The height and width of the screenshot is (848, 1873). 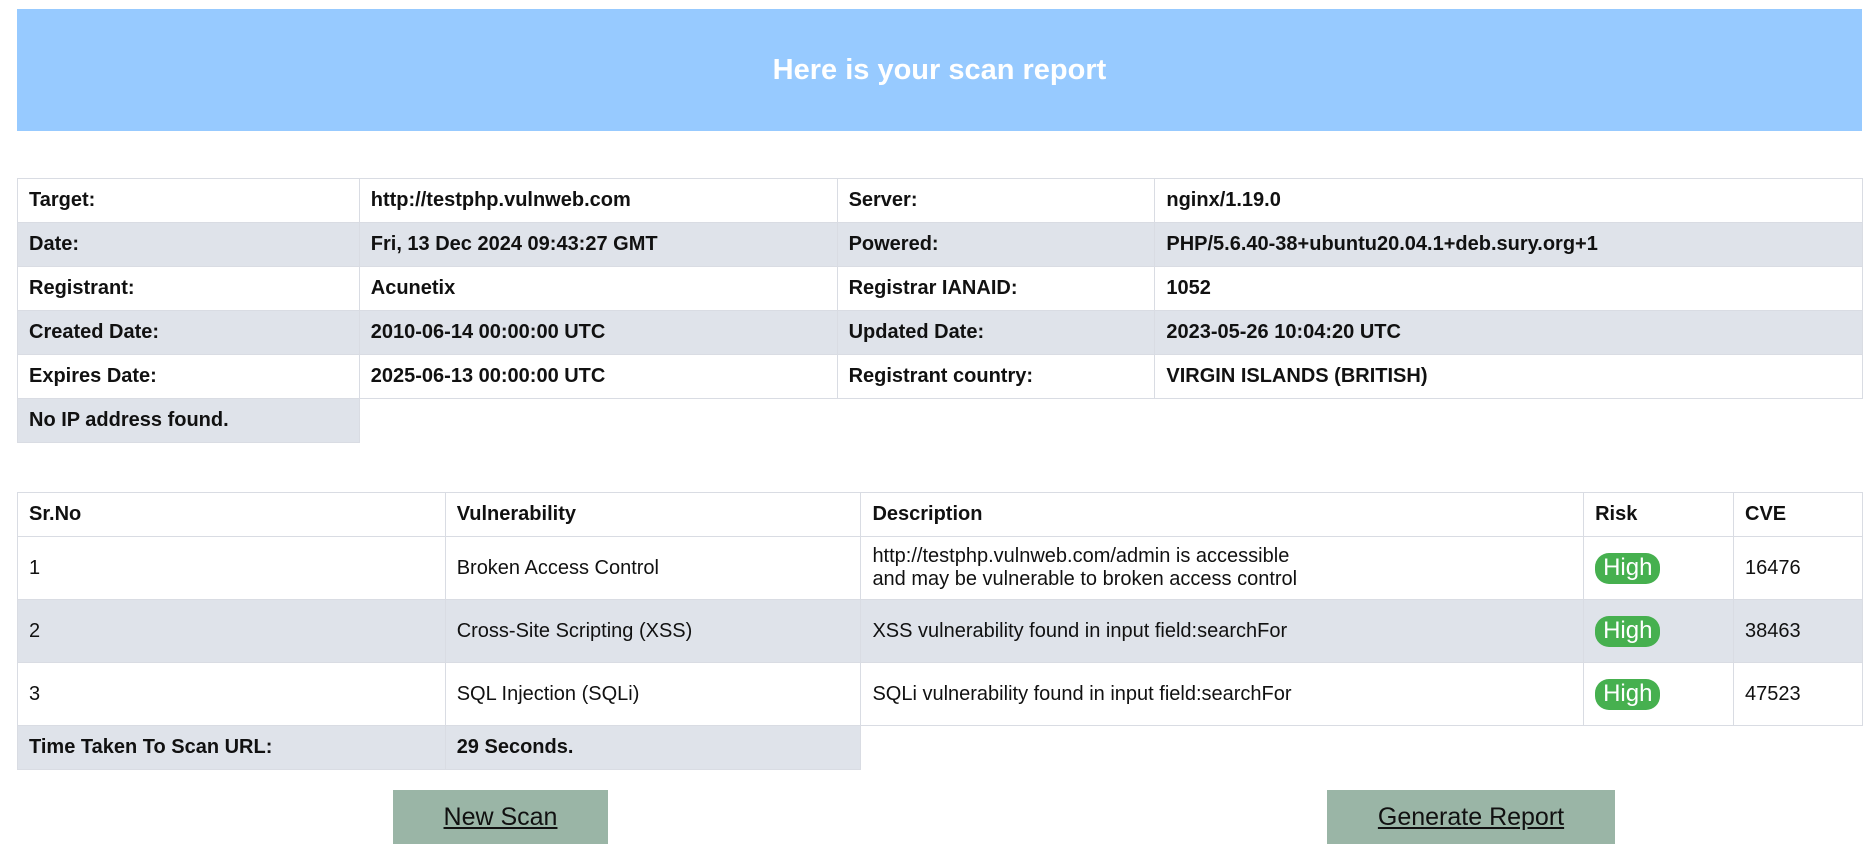 I want to click on expires-date-label: Expires Date:, so click(x=188, y=376).